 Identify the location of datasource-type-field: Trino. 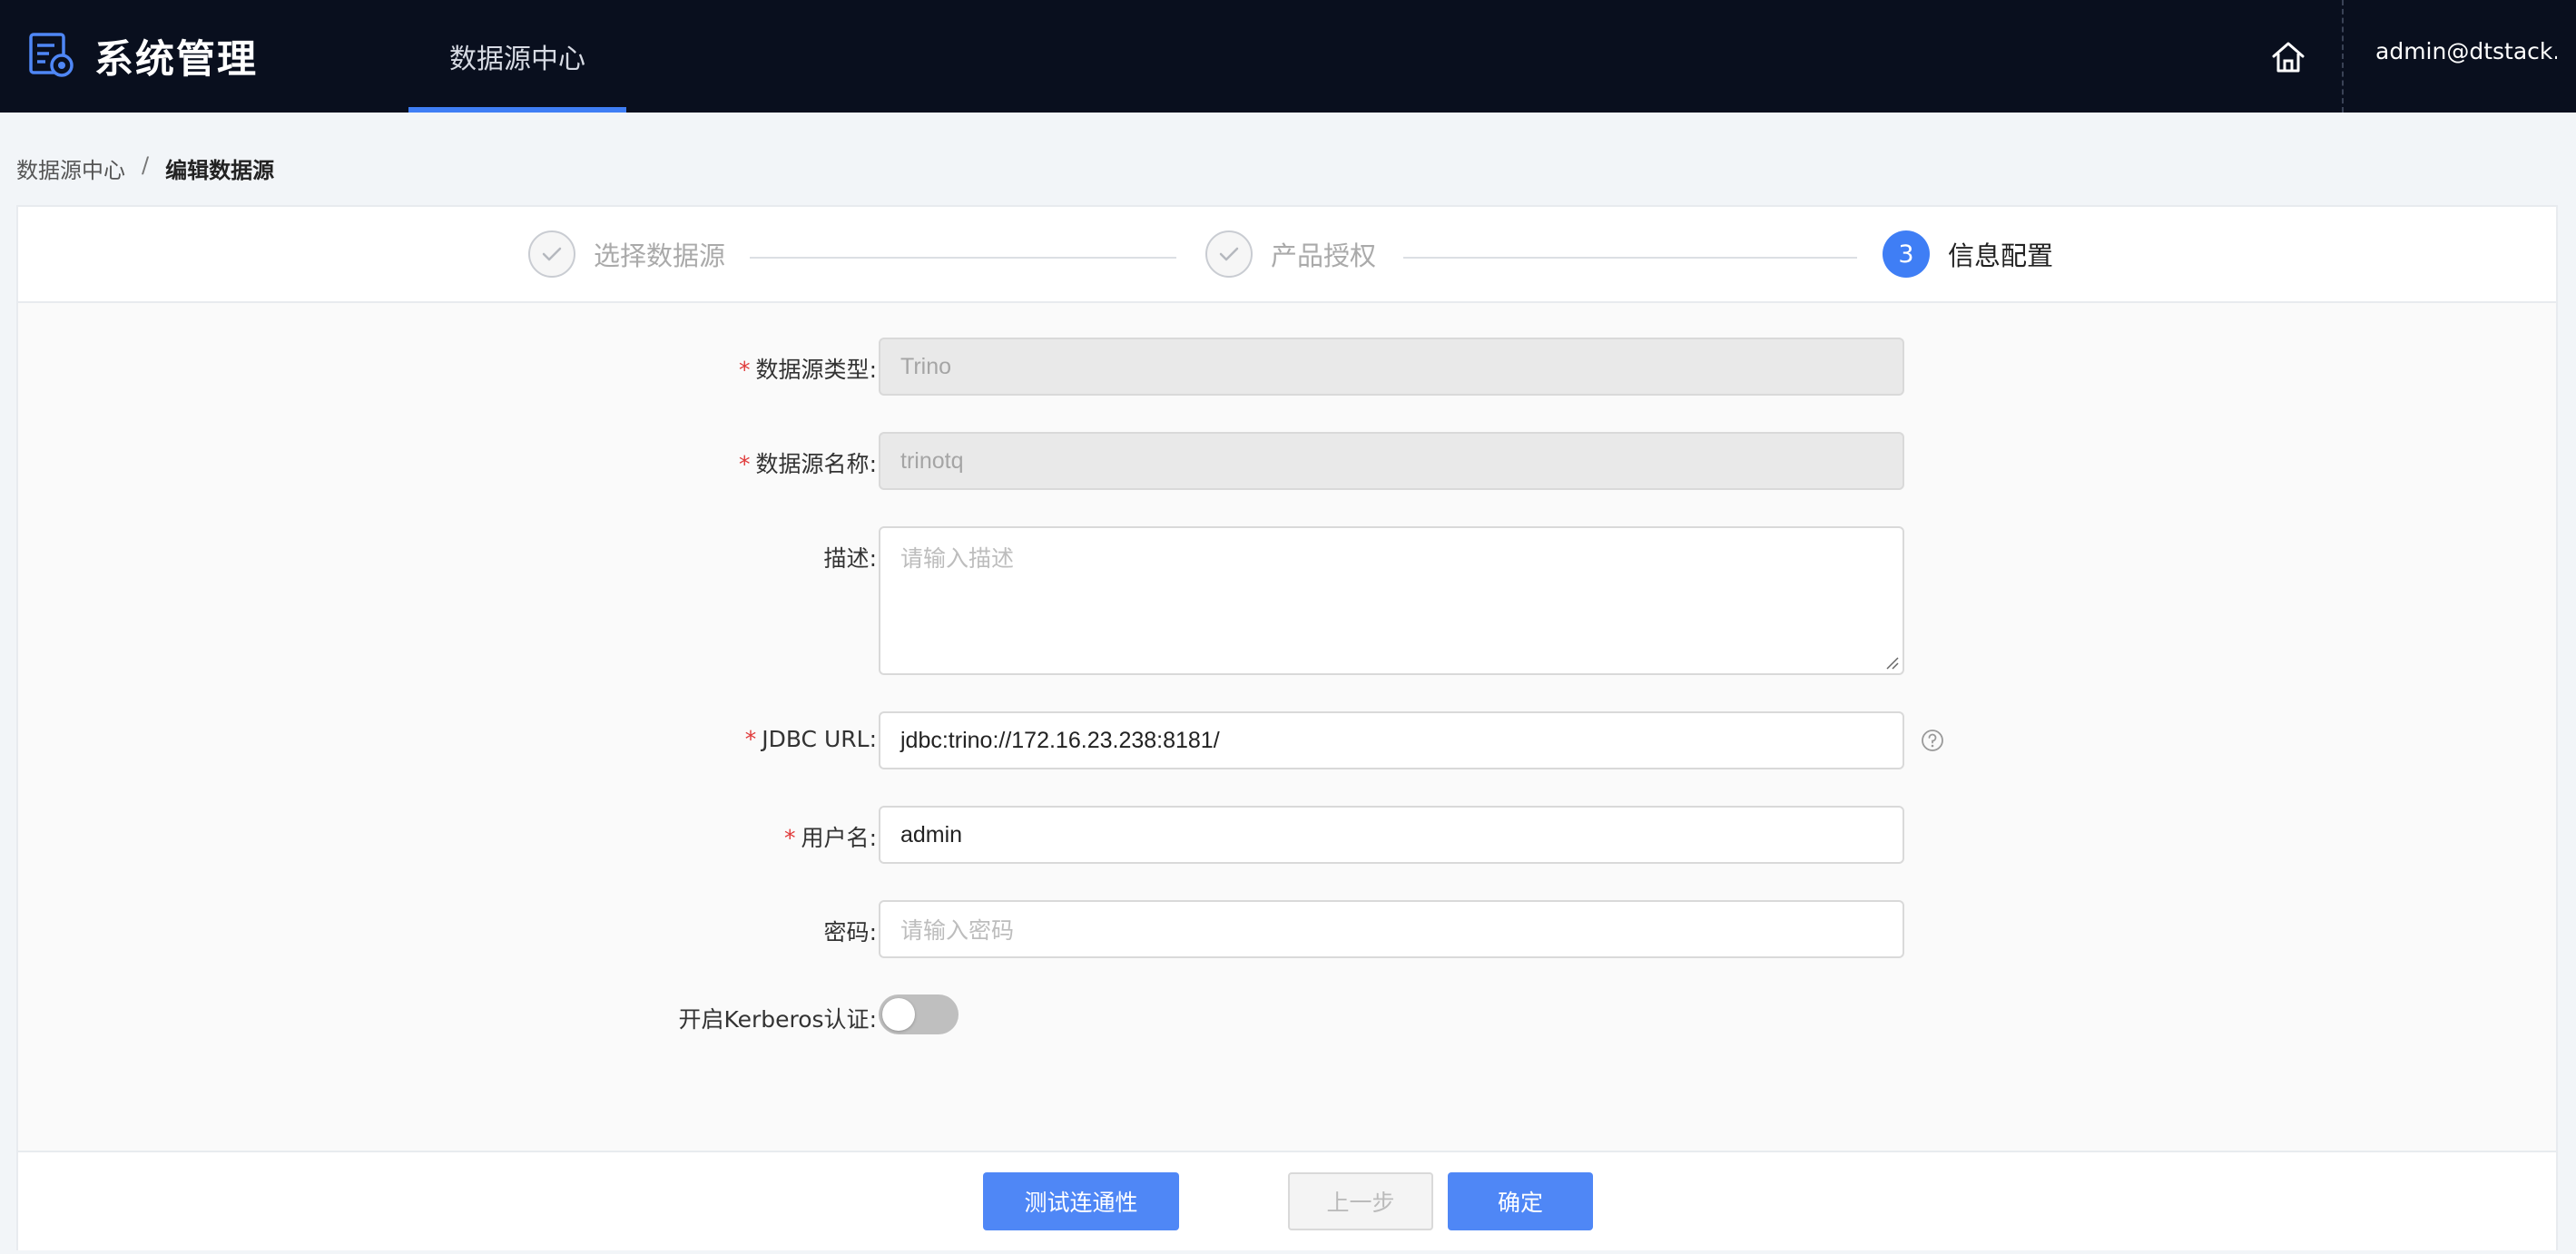
(1391, 367).